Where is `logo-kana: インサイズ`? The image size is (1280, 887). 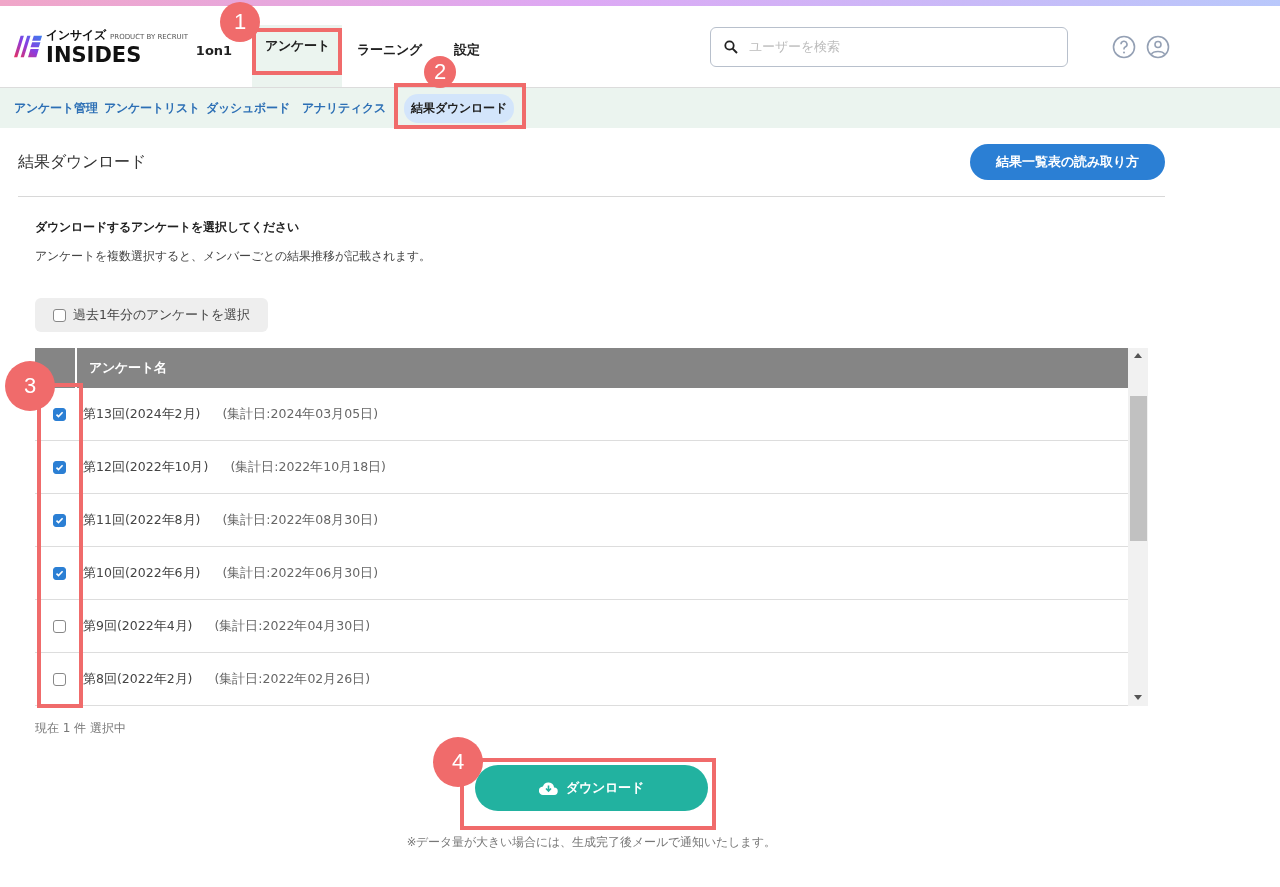 logo-kana: インサイズ is located at coordinates (76, 35).